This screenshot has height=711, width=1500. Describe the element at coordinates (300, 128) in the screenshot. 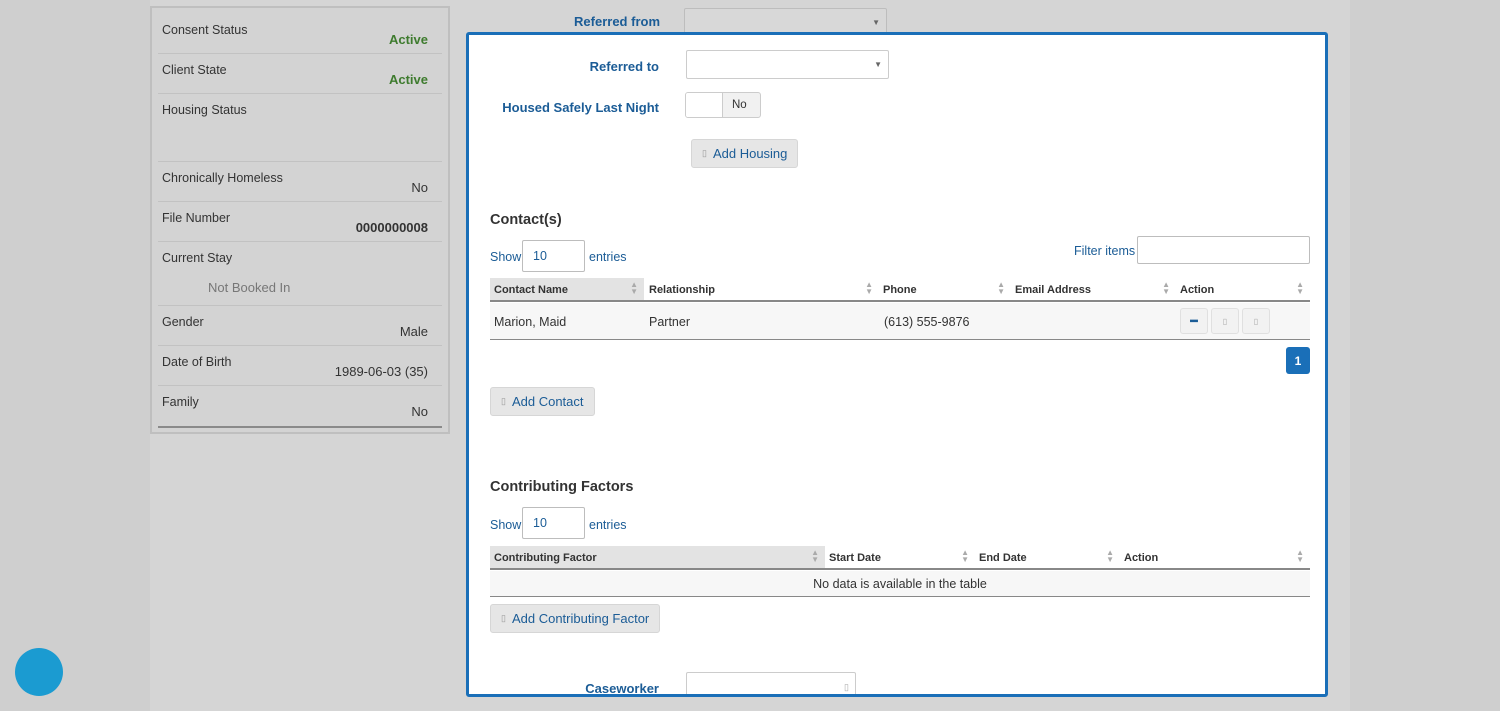

I see `info-row-housing-status: Housing Status` at that location.